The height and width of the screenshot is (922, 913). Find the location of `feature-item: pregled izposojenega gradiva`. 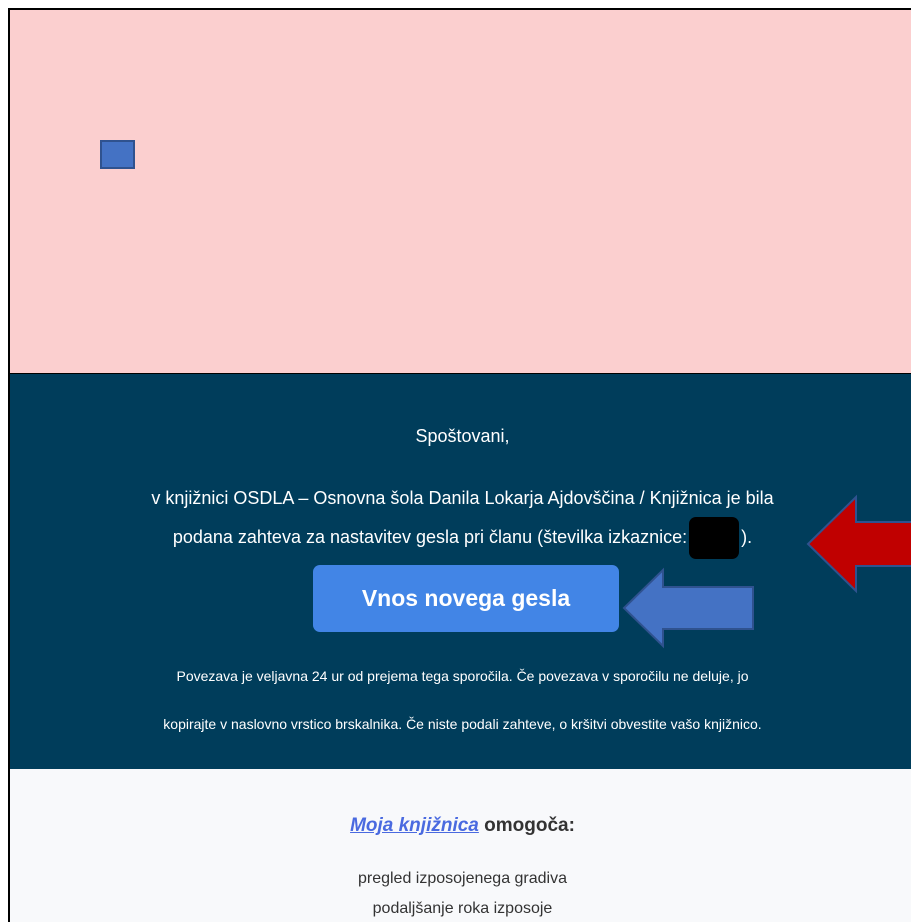

feature-item: pregled izposojenega gradiva is located at coordinates (462, 878).